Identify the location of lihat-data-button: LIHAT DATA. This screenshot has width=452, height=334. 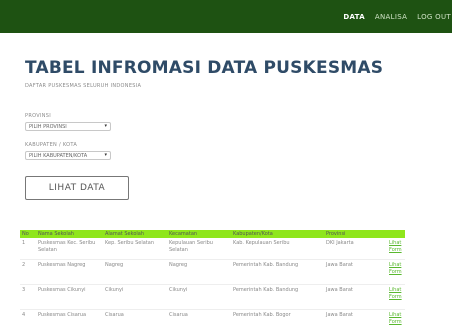
(77, 188).